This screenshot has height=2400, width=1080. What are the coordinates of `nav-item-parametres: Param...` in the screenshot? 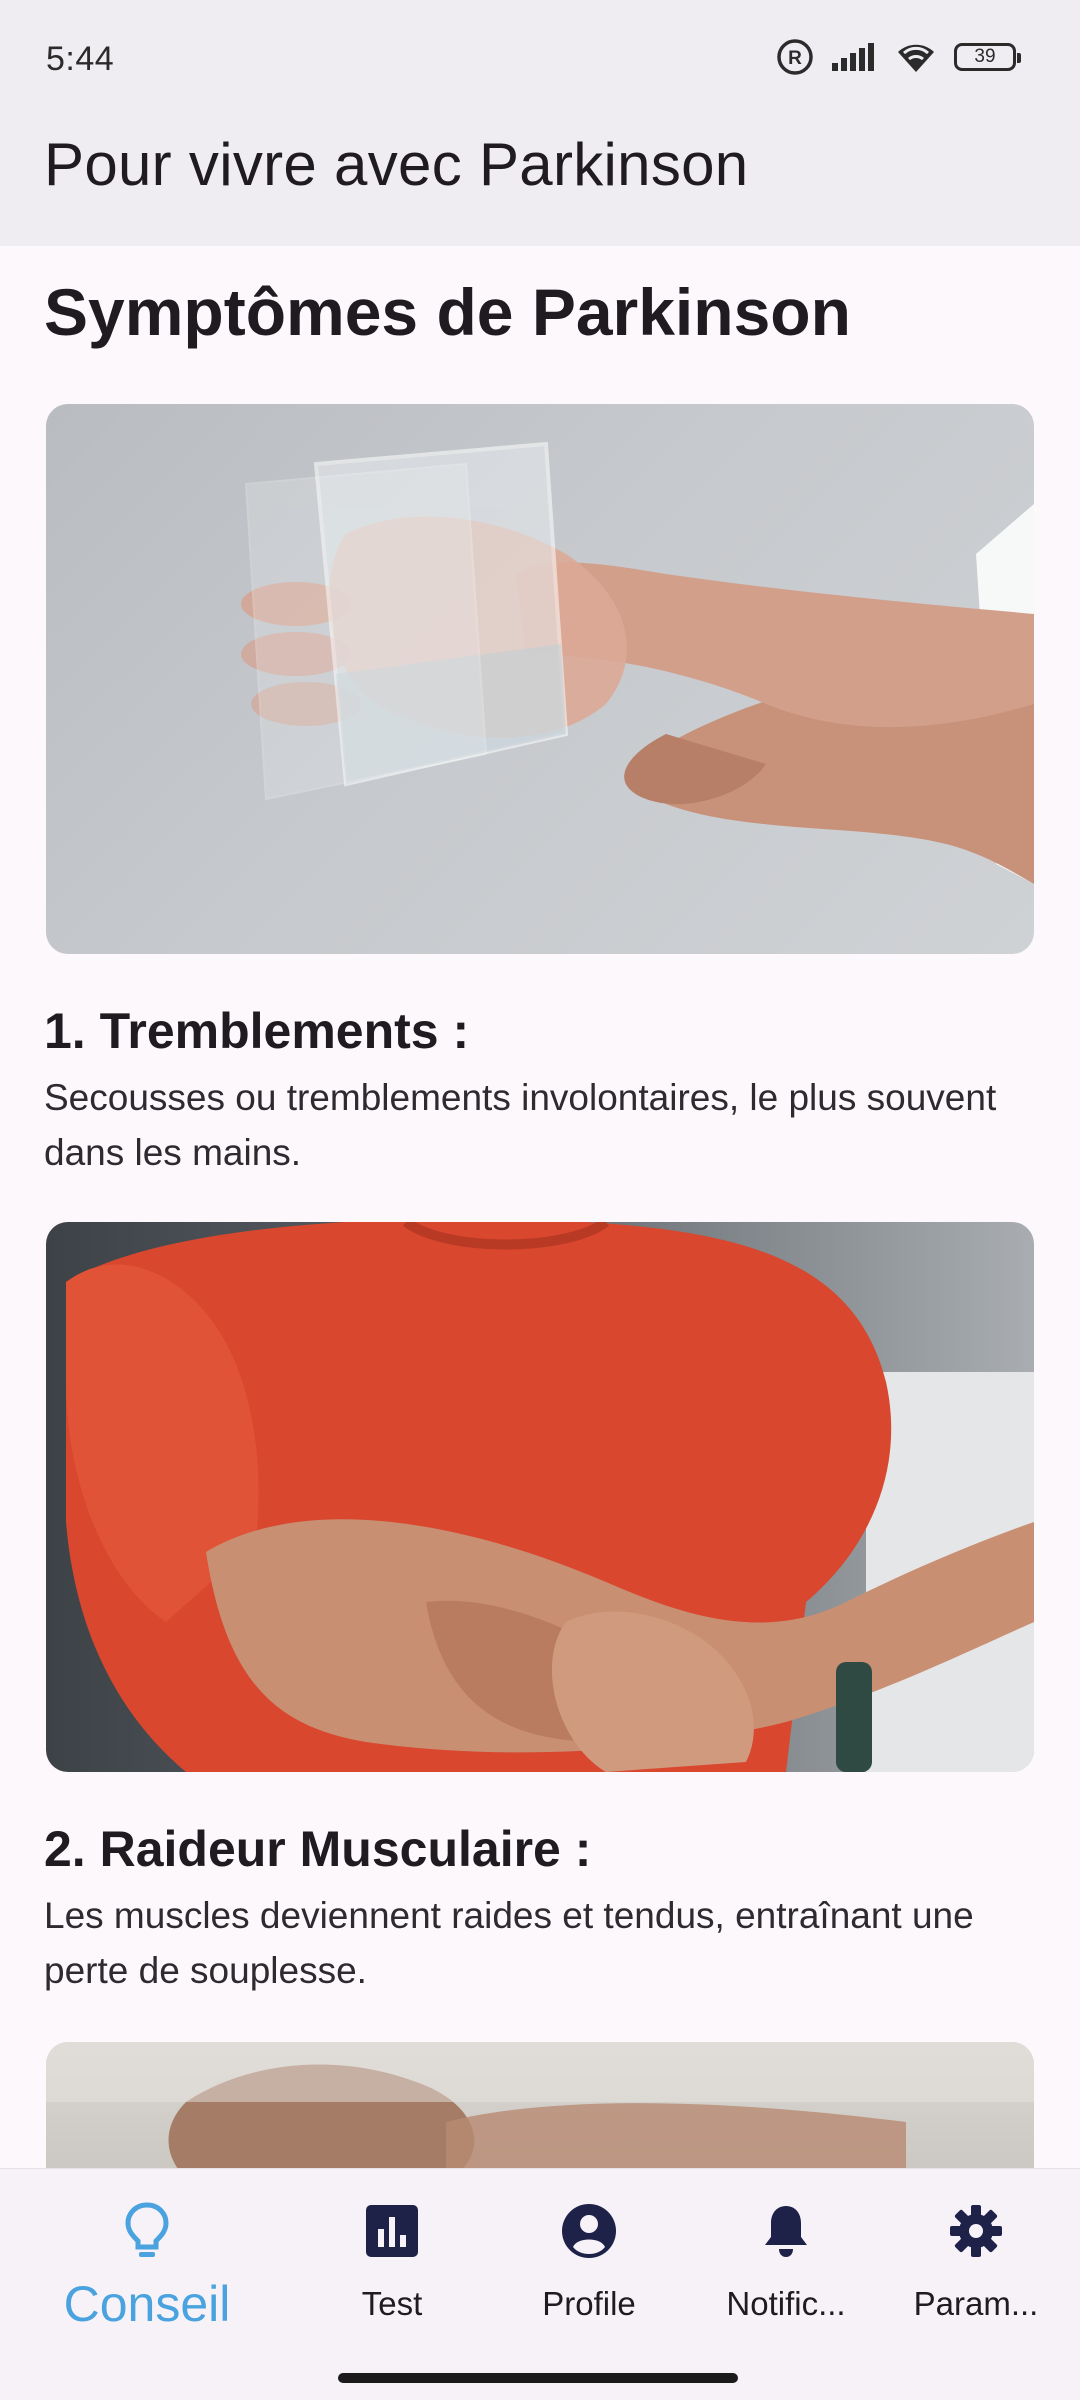 It's located at (976, 2274).